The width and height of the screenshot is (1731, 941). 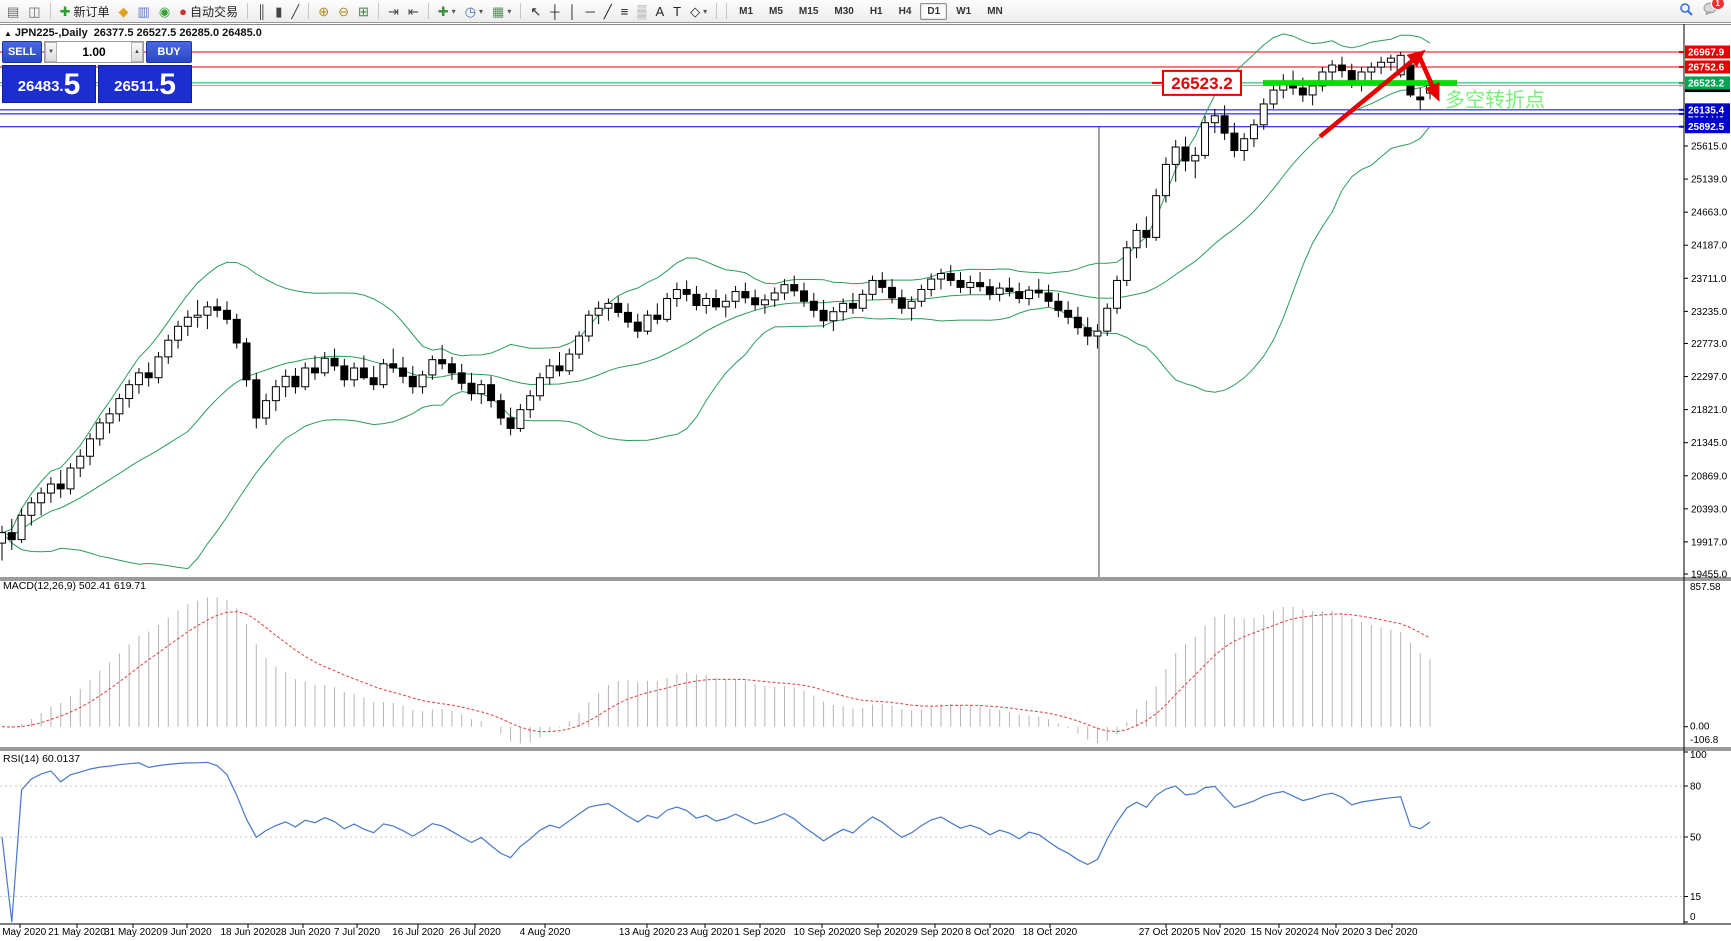 What do you see at coordinates (85, 11) in the screenshot?
I see `toolbar-new-order-button: ✚ 新订单` at bounding box center [85, 11].